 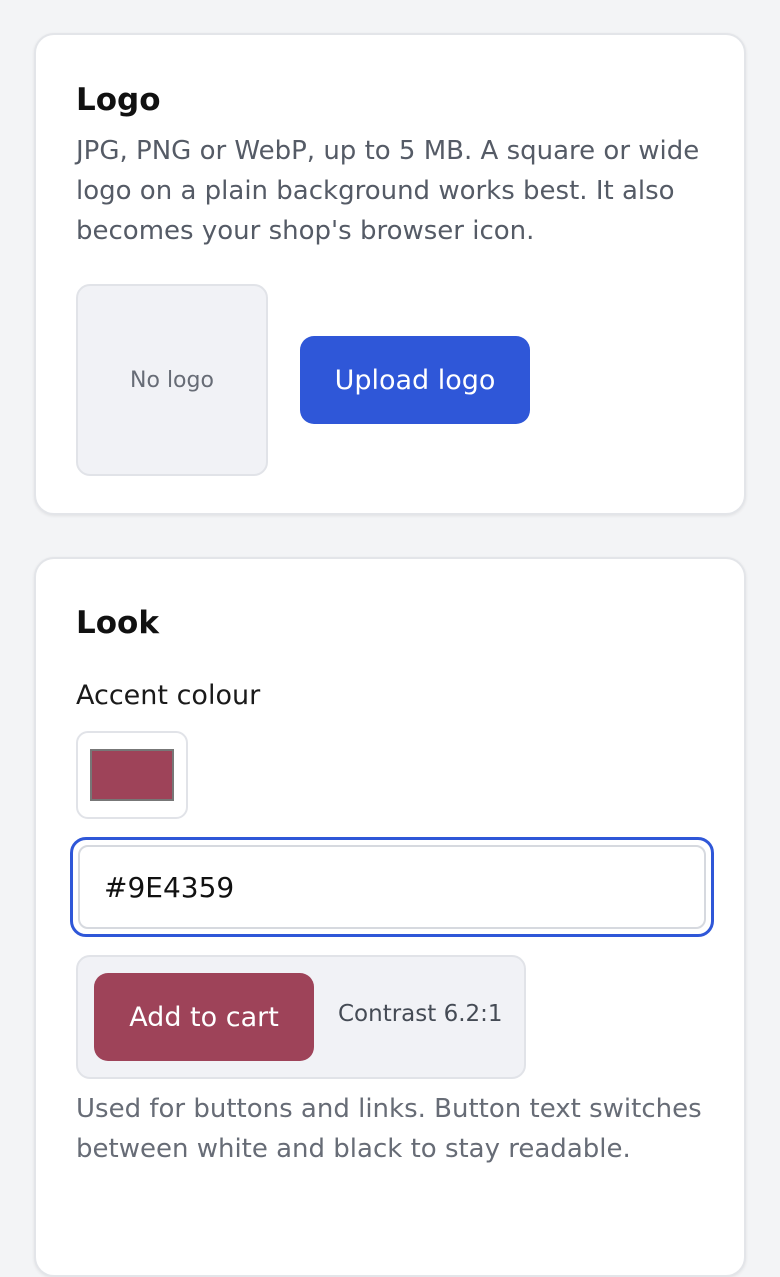 I want to click on accent-hex-input, so click(x=392, y=887).